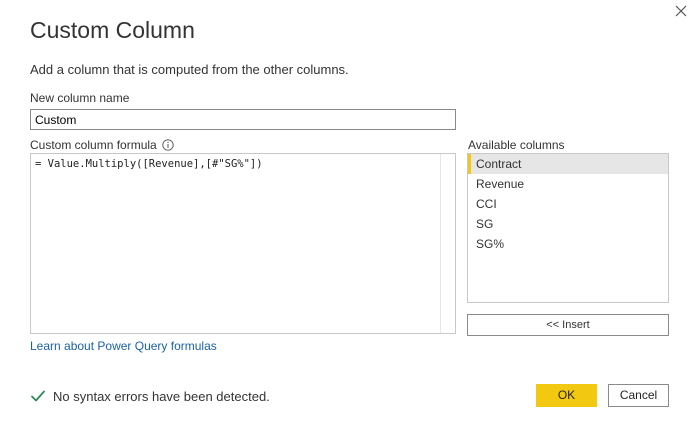  What do you see at coordinates (168, 145) in the screenshot?
I see `info-icon` at bounding box center [168, 145].